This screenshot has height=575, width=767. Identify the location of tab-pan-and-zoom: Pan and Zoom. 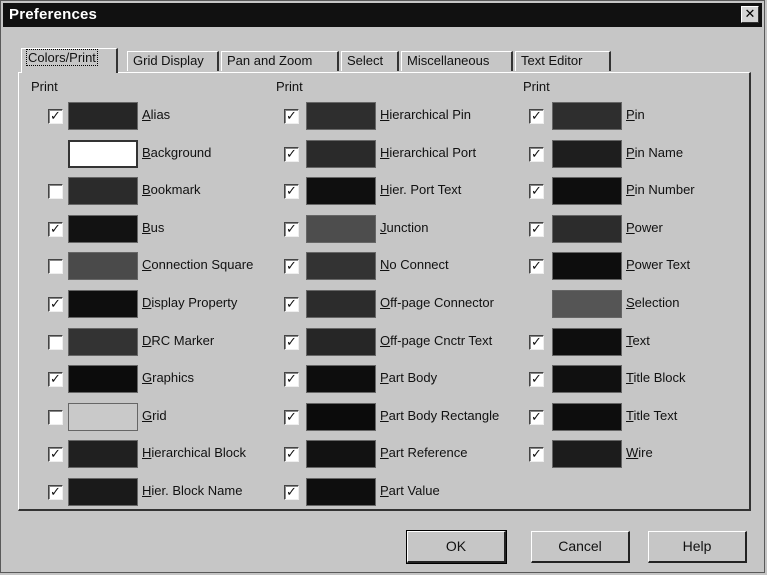
(280, 61).